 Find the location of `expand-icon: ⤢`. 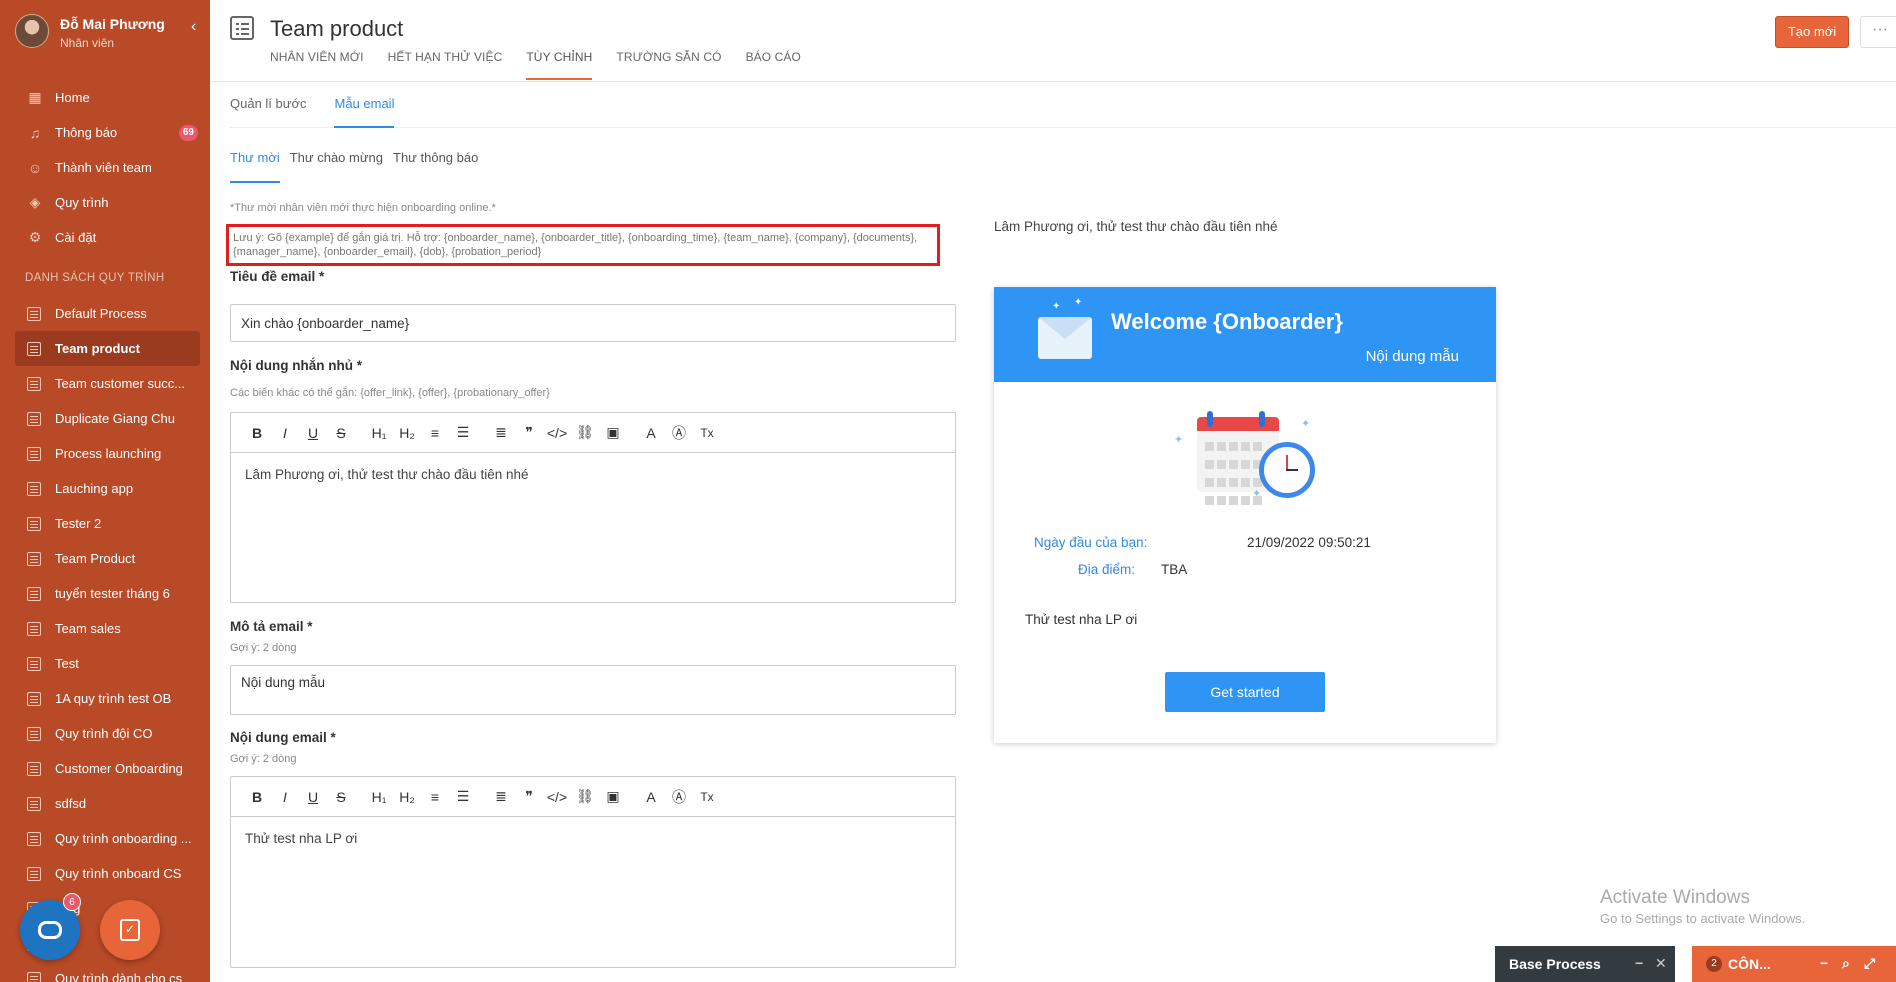

expand-icon: ⤢ is located at coordinates (1869, 963).